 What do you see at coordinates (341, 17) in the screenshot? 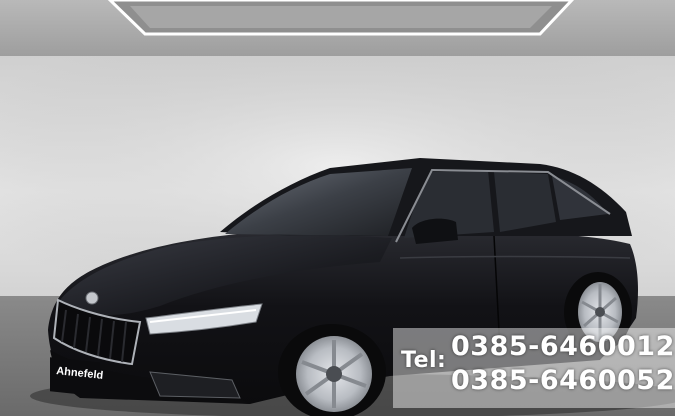
I see `ceiling-light-panel` at bounding box center [341, 17].